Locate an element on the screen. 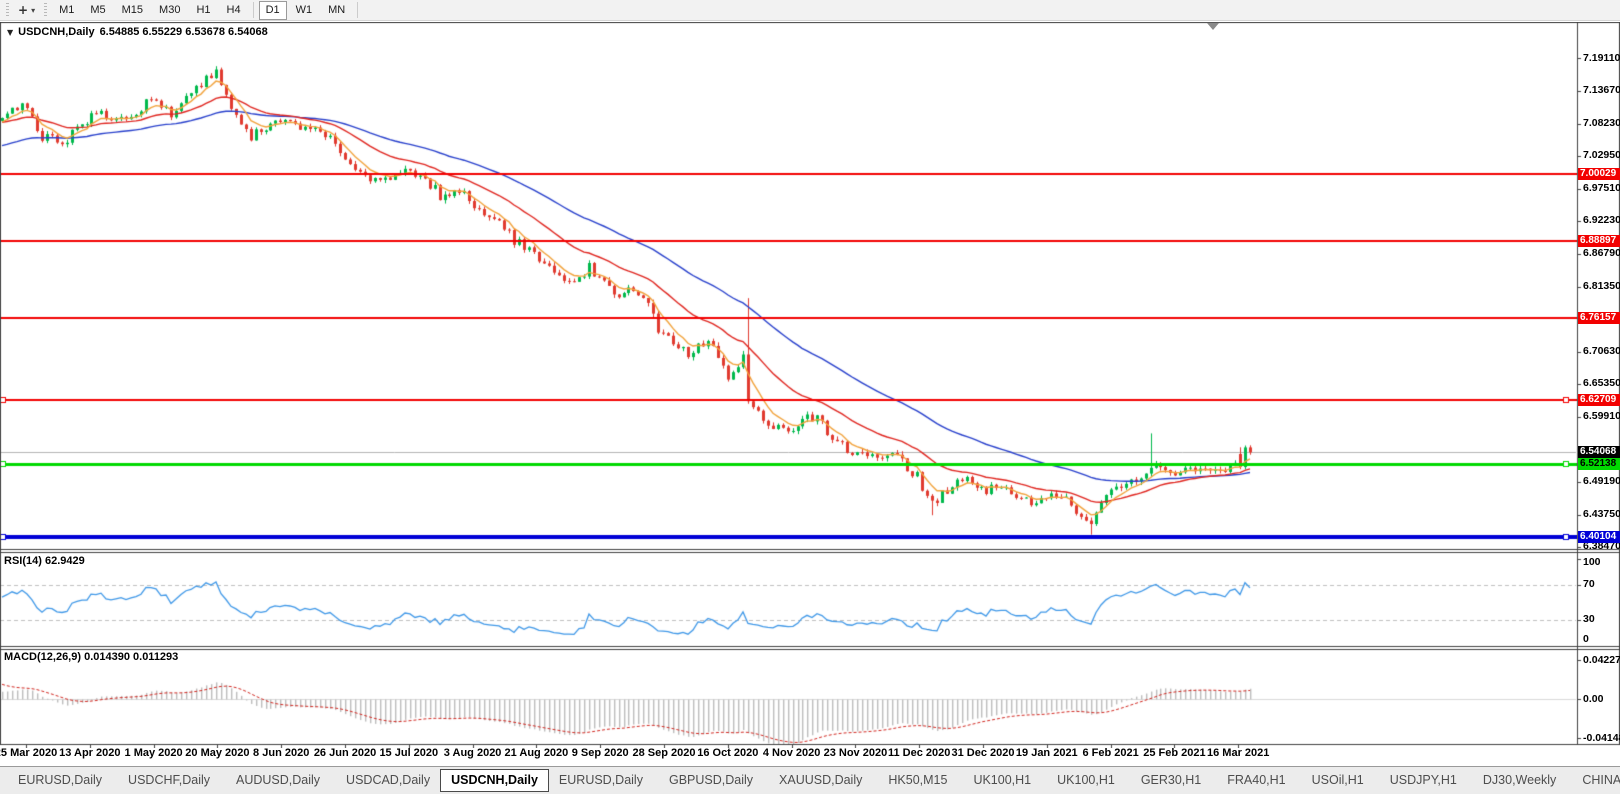 This screenshot has height=794, width=1620. chart-tab-3-usdcad-daily: USDCAD,Daily is located at coordinates (388, 780).